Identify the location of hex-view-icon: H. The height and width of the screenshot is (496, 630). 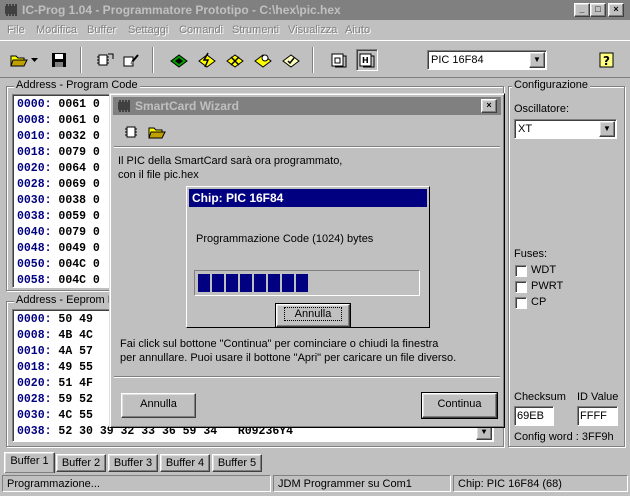
(367, 60).